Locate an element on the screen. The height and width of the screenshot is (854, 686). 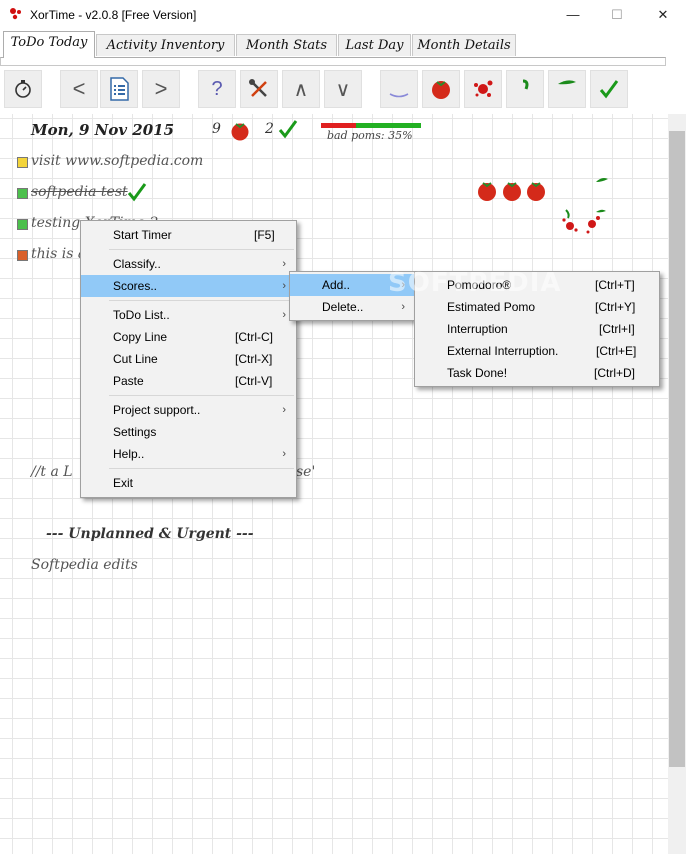
tab-panel-border is located at coordinates (333, 61).